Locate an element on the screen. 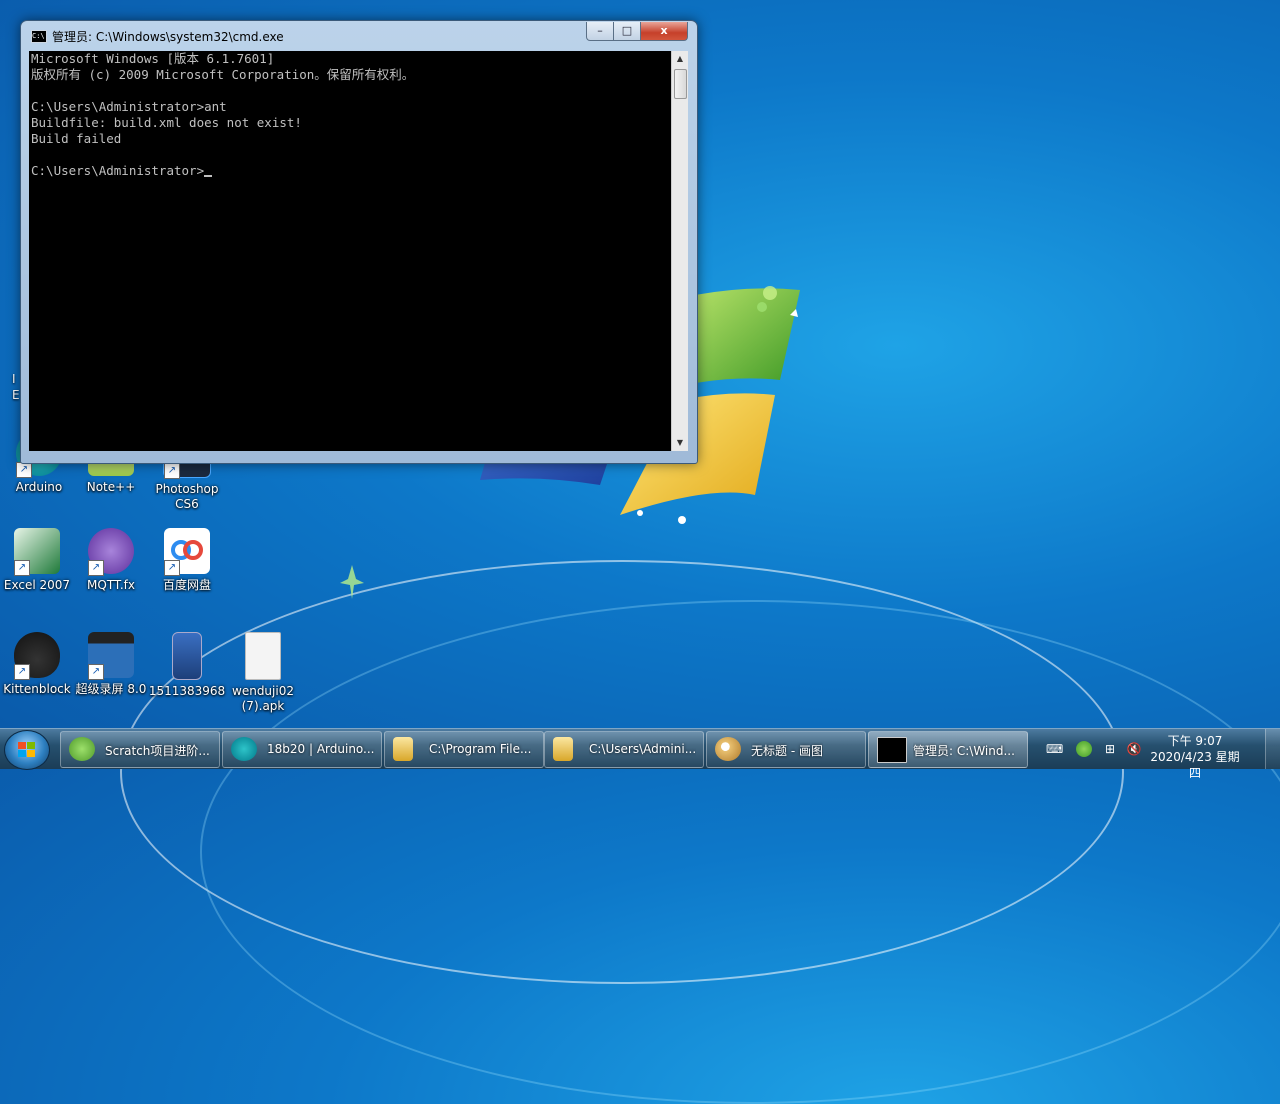  paint-palette-icon is located at coordinates (728, 749).